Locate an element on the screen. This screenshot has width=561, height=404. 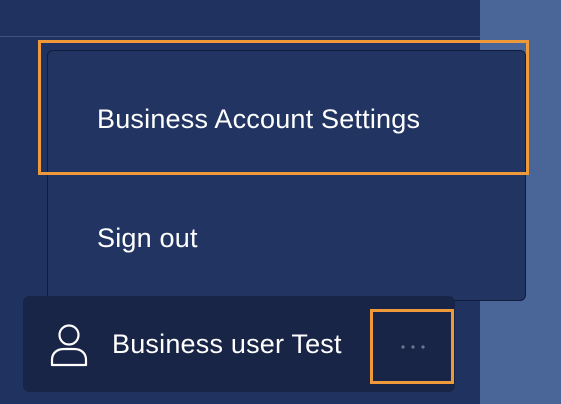
menu-item-label: Sign out is located at coordinates (147, 237).